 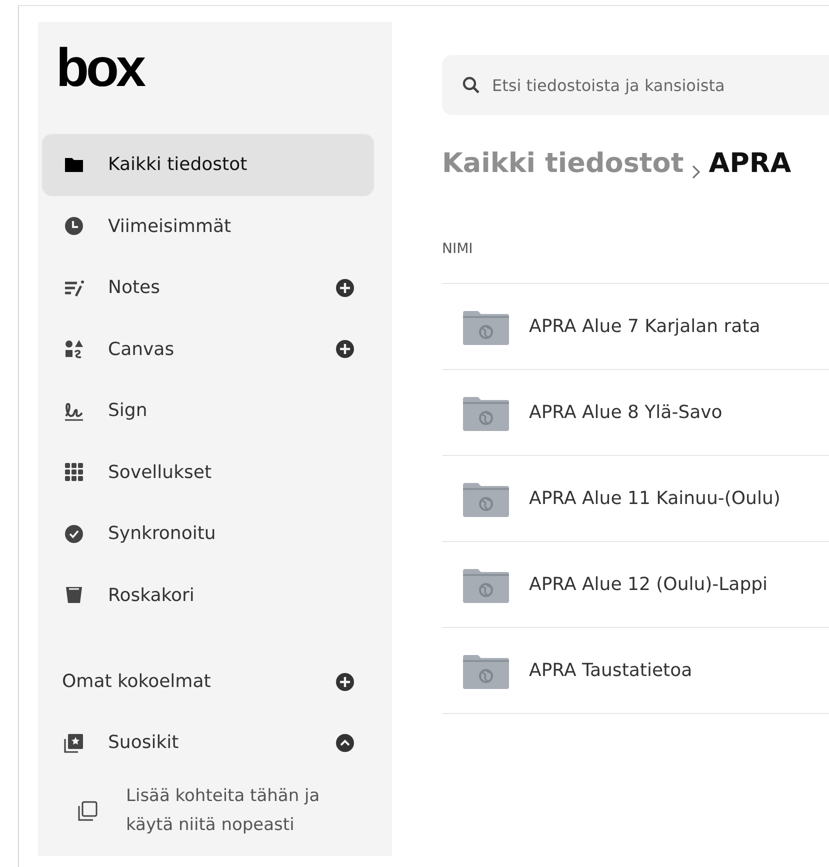 I want to click on column-header: NIMI, so click(x=457, y=248).